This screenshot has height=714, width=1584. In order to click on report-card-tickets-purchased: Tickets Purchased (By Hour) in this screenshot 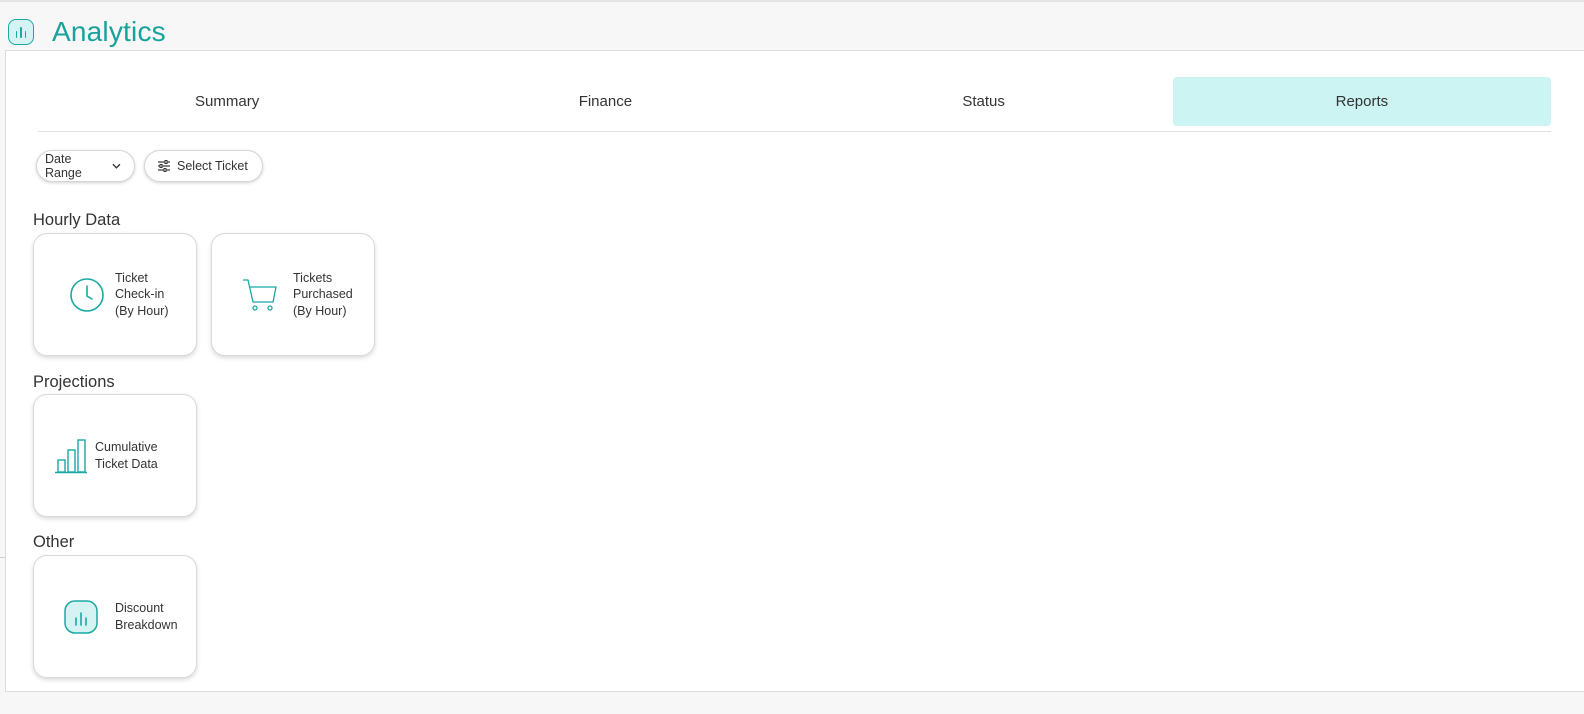, I will do `click(293, 294)`.